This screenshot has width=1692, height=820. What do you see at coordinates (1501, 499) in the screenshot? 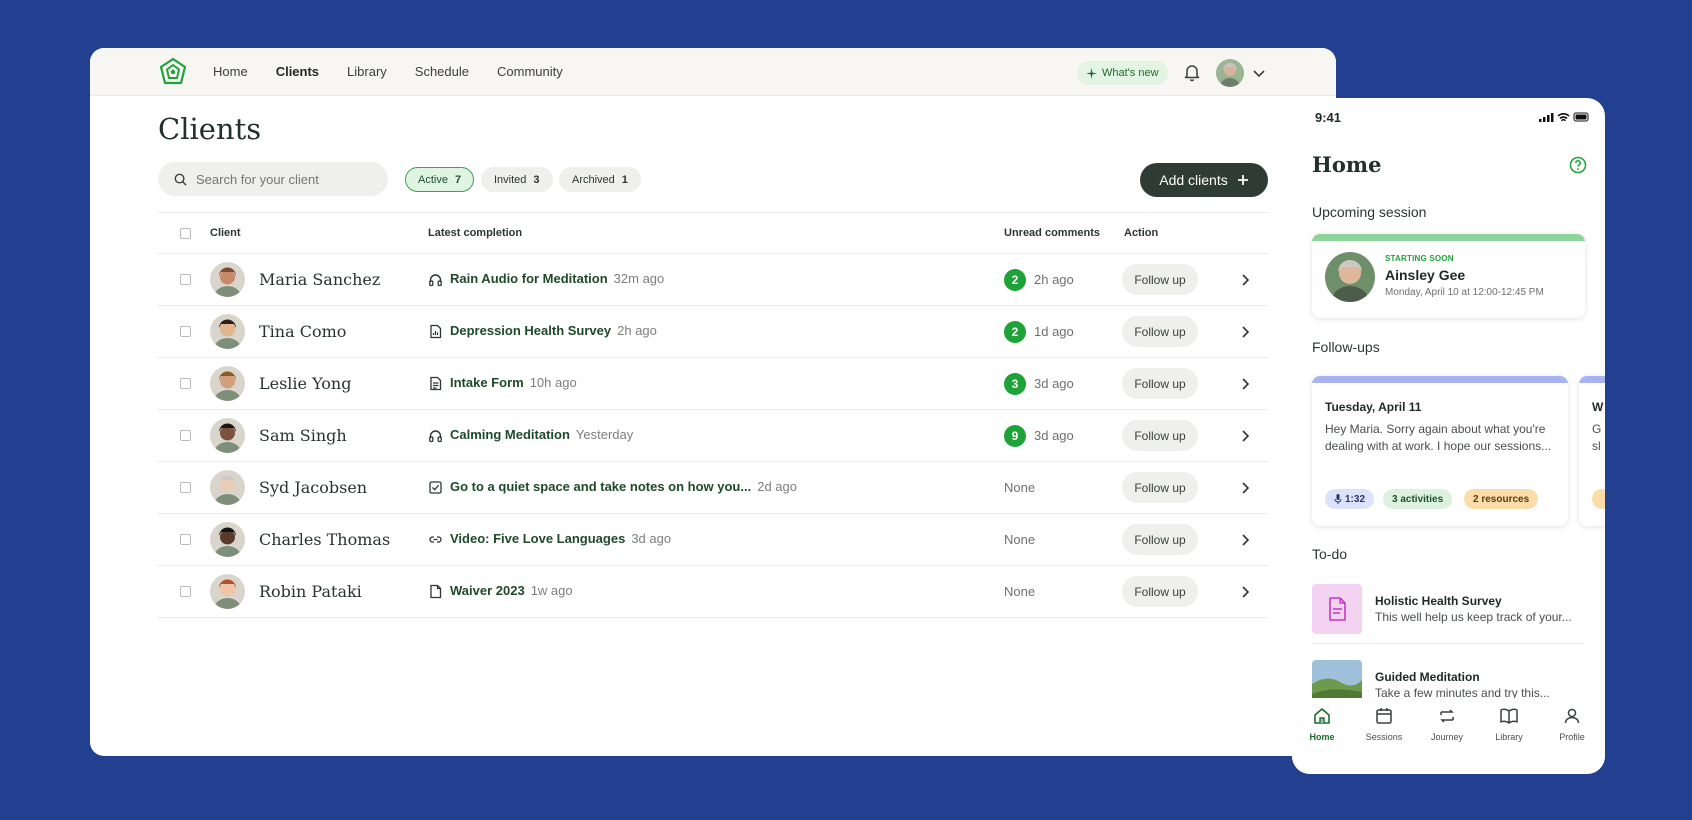
I see `resources-chip: 2 resources` at bounding box center [1501, 499].